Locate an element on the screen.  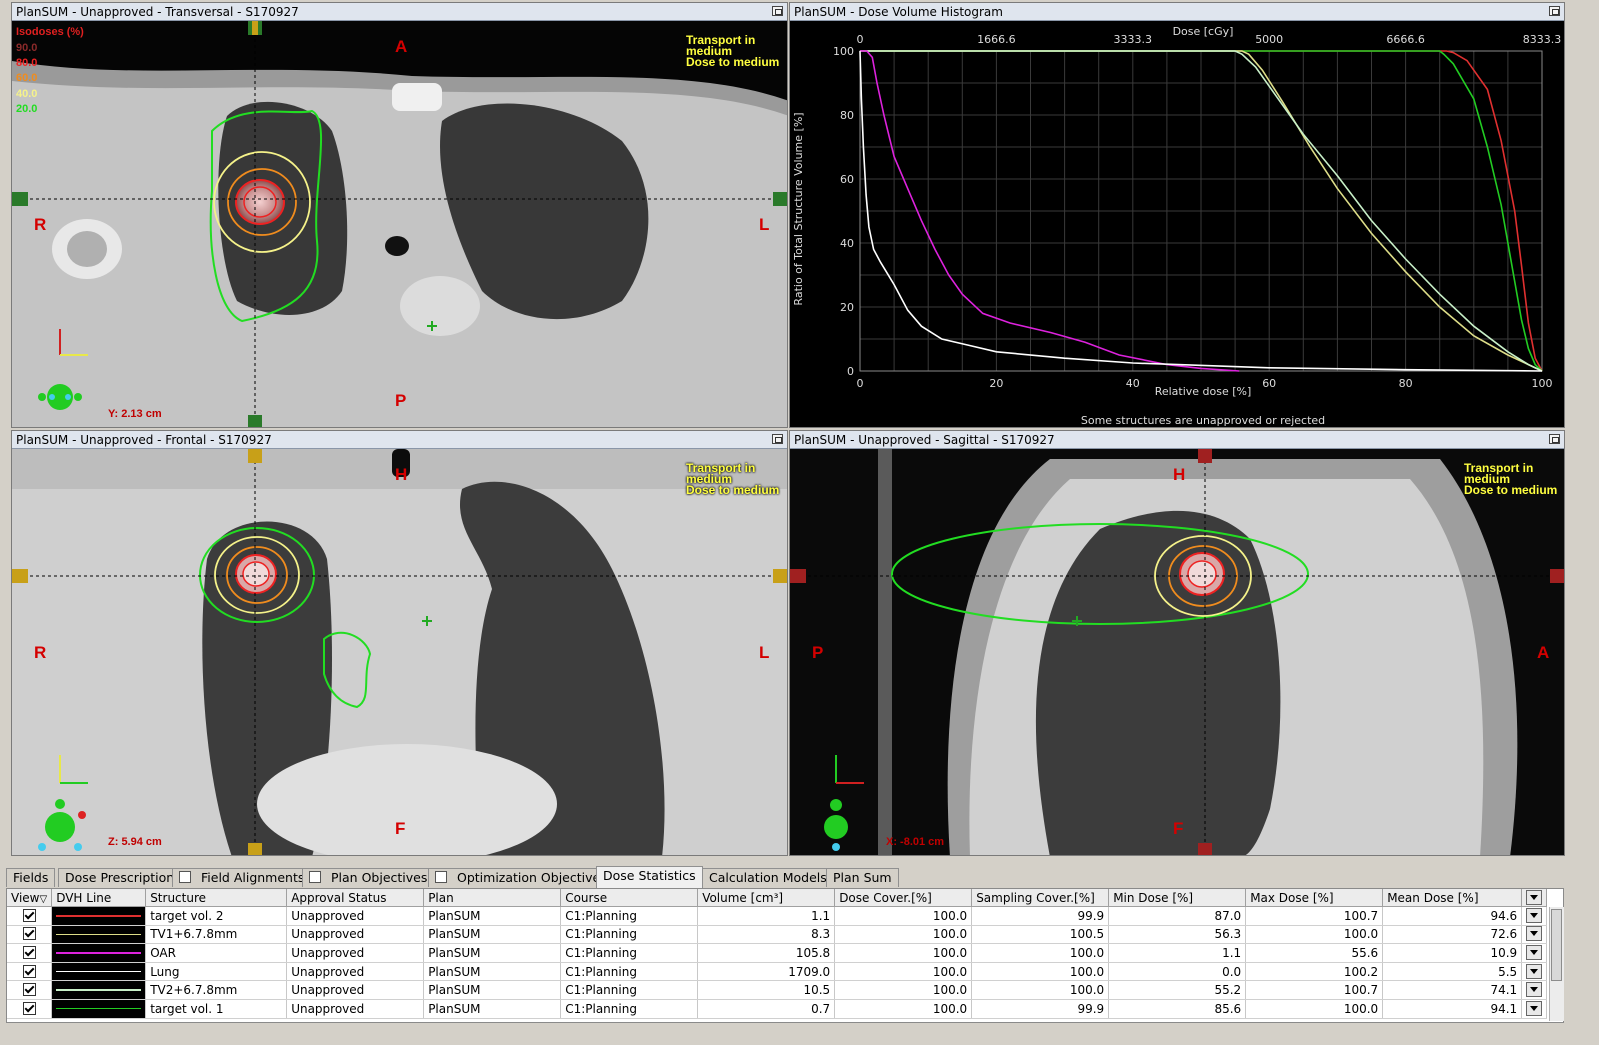
tab-dose-statistics: Dose Statistics is located at coordinates (649, 877).